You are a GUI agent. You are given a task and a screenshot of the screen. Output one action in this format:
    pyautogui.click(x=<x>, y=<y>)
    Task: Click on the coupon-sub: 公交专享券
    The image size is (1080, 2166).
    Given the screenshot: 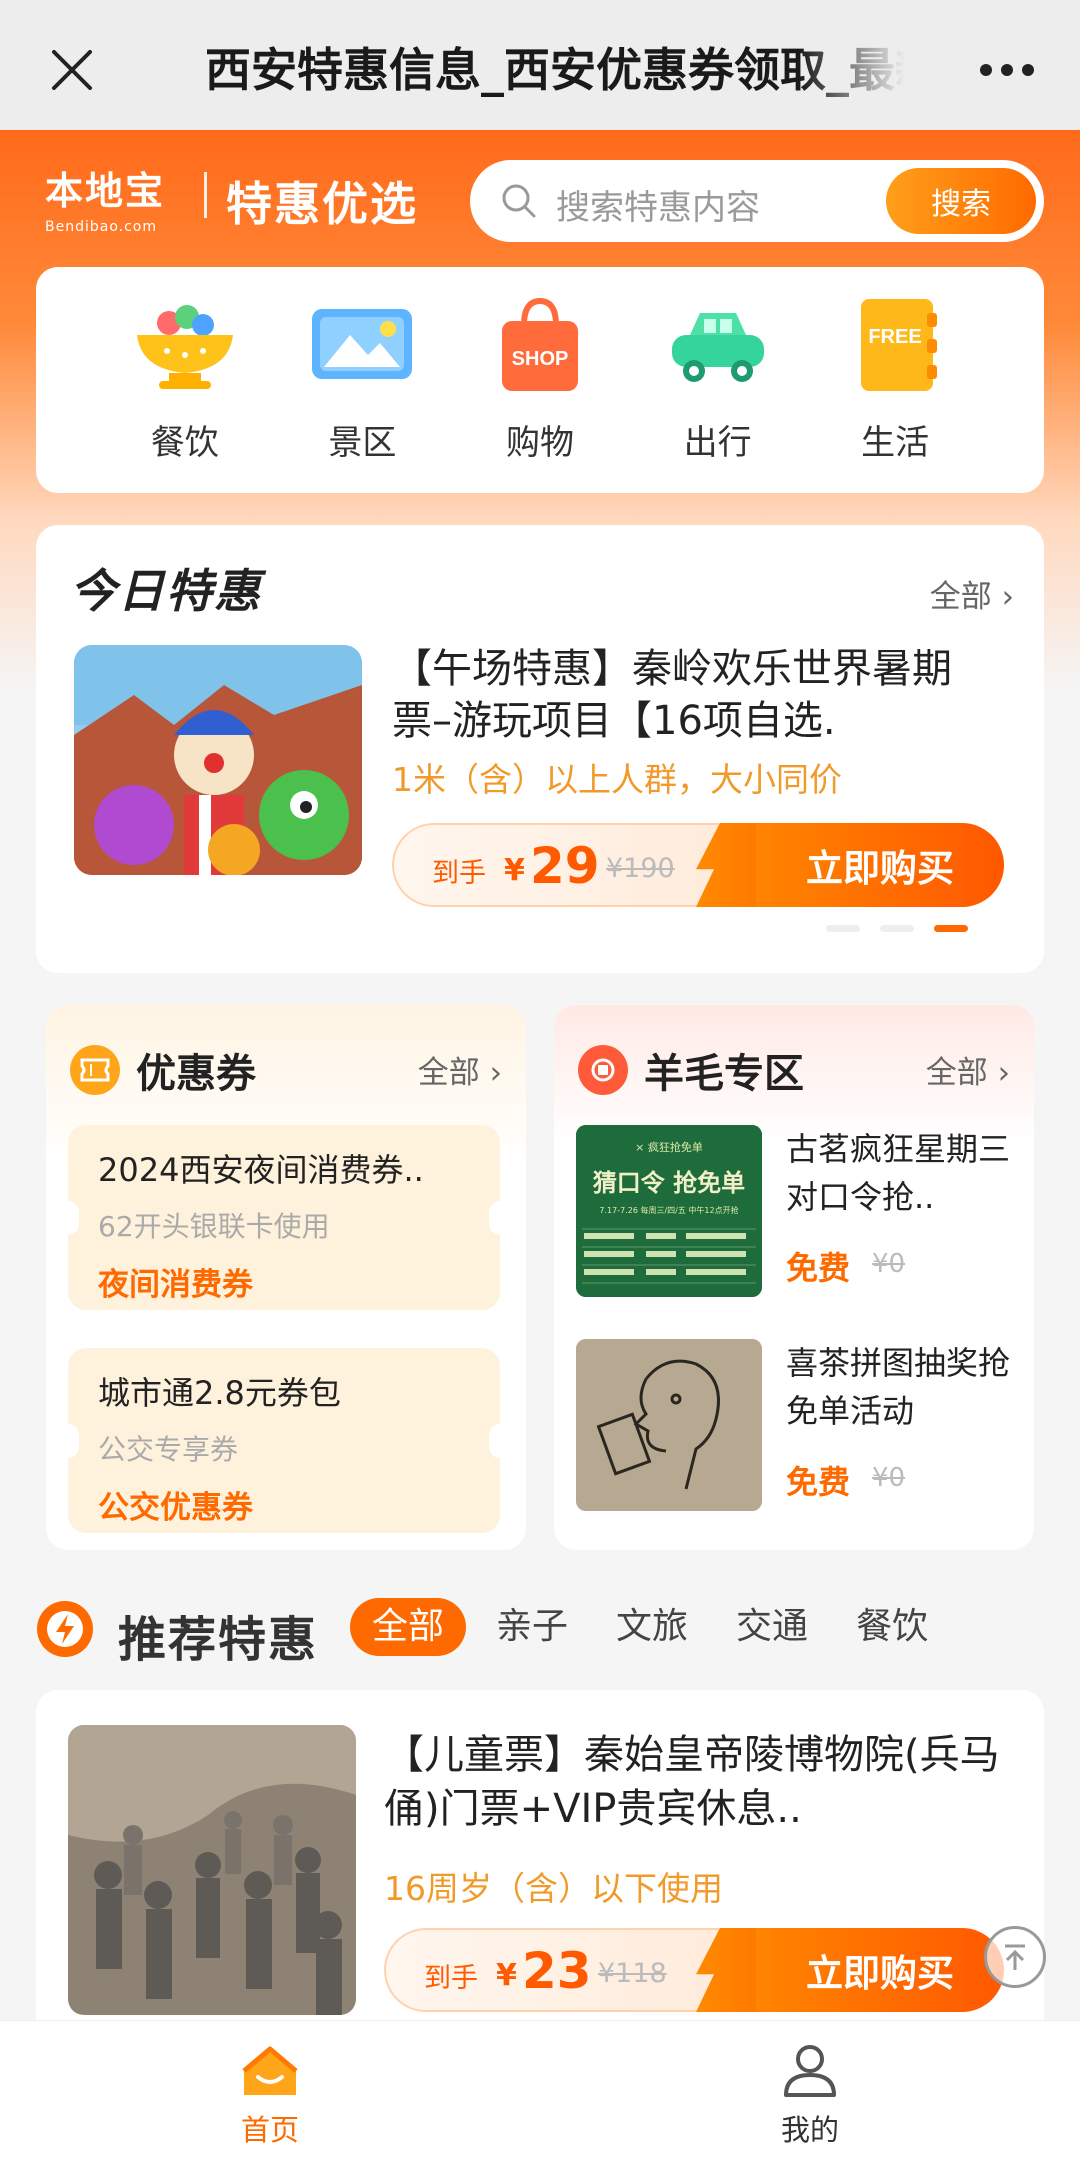 What is the action you would take?
    pyautogui.click(x=168, y=1449)
    